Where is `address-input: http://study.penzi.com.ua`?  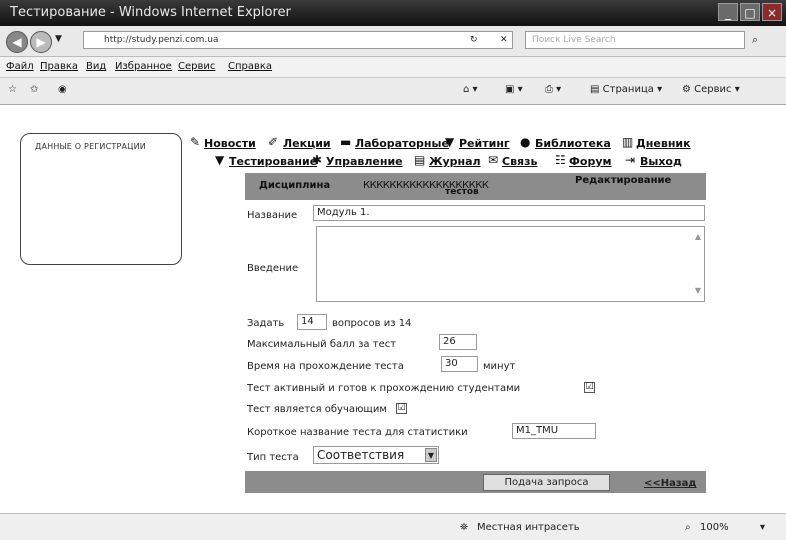
address-input: http://study.penzi.com.ua is located at coordinates (298, 40).